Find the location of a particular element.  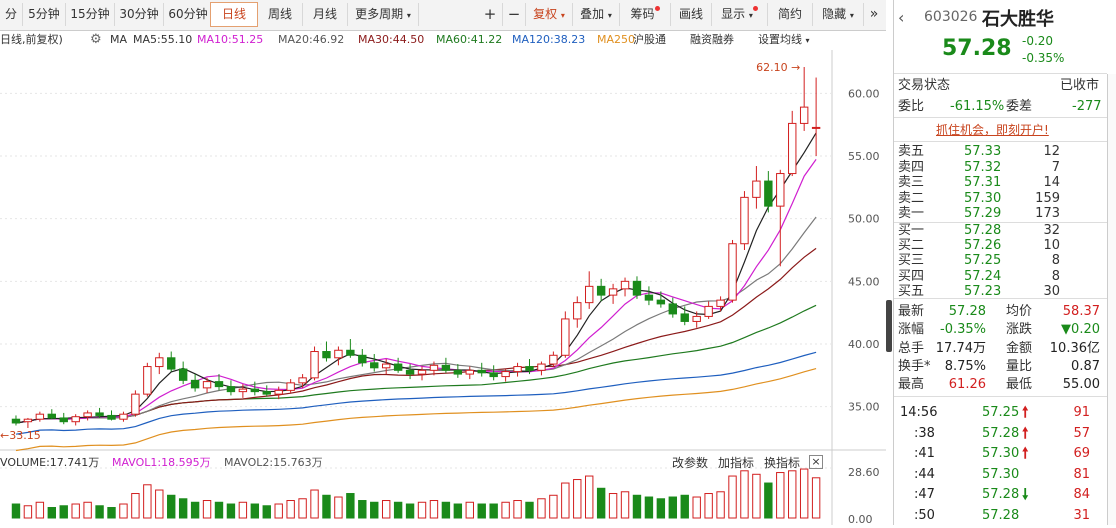

switch-indicator-button: 换指标 is located at coordinates (782, 463).